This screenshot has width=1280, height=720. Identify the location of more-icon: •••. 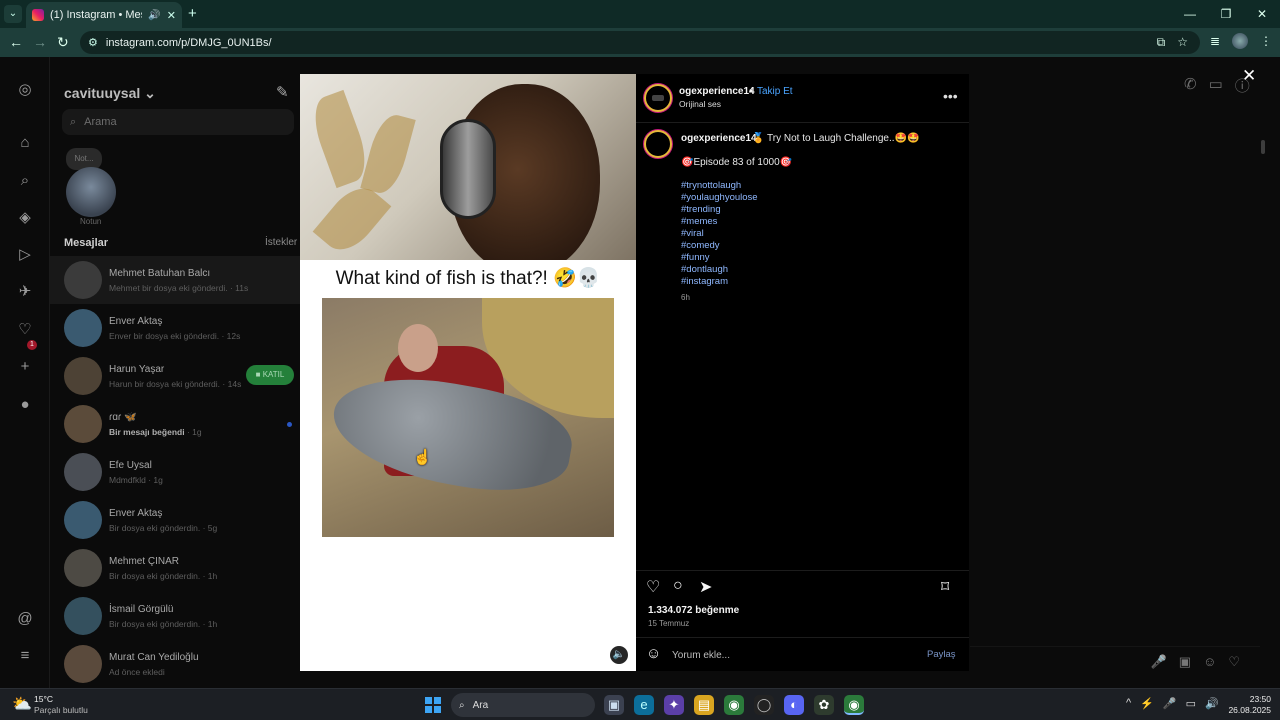
(950, 96).